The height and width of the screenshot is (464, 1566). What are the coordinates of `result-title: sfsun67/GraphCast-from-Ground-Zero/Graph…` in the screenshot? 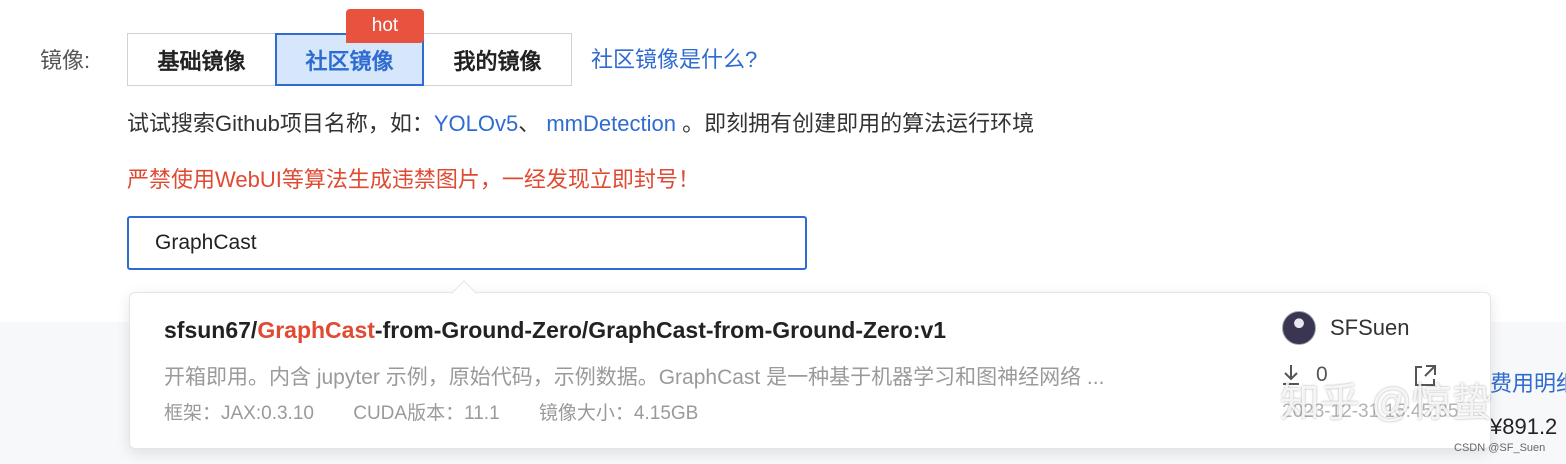 It's located at (555, 330).